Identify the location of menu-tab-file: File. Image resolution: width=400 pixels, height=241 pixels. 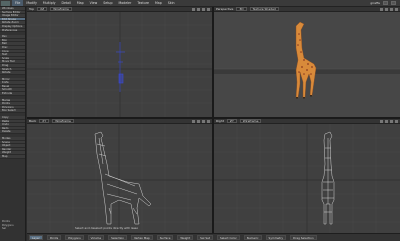
(18, 3).